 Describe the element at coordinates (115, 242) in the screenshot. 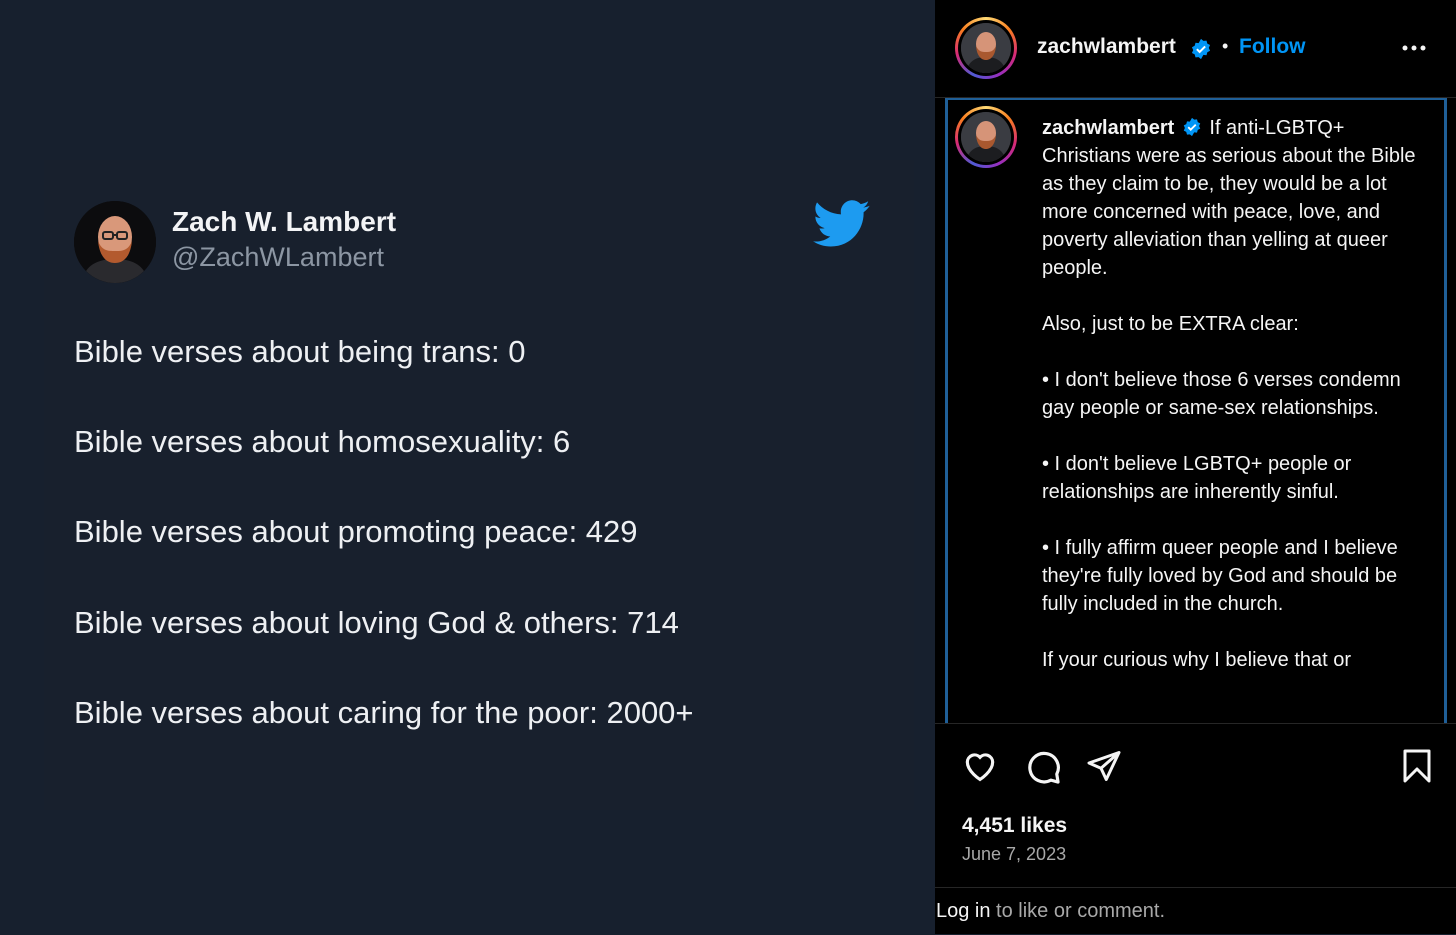

I see `tweet-avatar` at that location.